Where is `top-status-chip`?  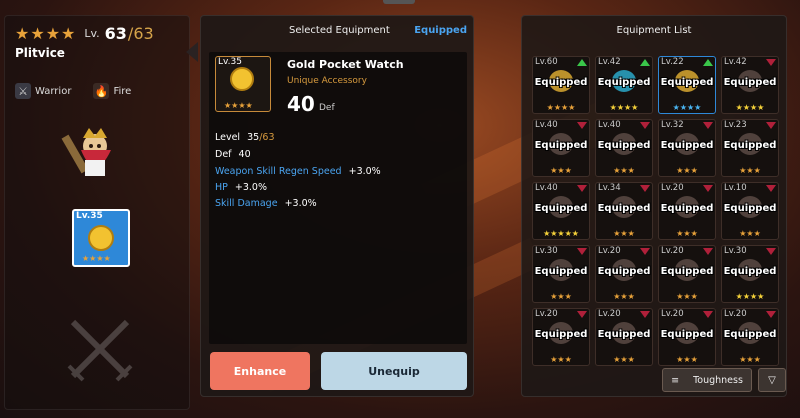
top-status-chip is located at coordinates (399, 2).